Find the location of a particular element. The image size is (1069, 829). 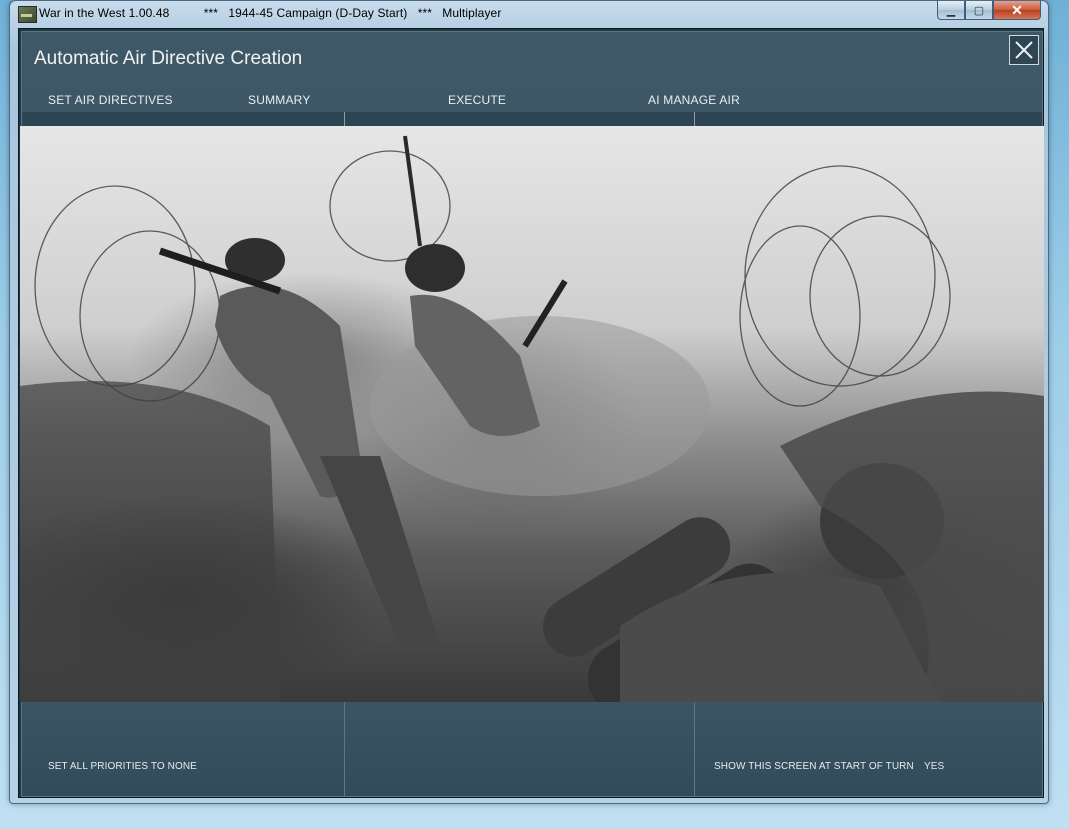

dialog-close-button is located at coordinates (1024, 50).